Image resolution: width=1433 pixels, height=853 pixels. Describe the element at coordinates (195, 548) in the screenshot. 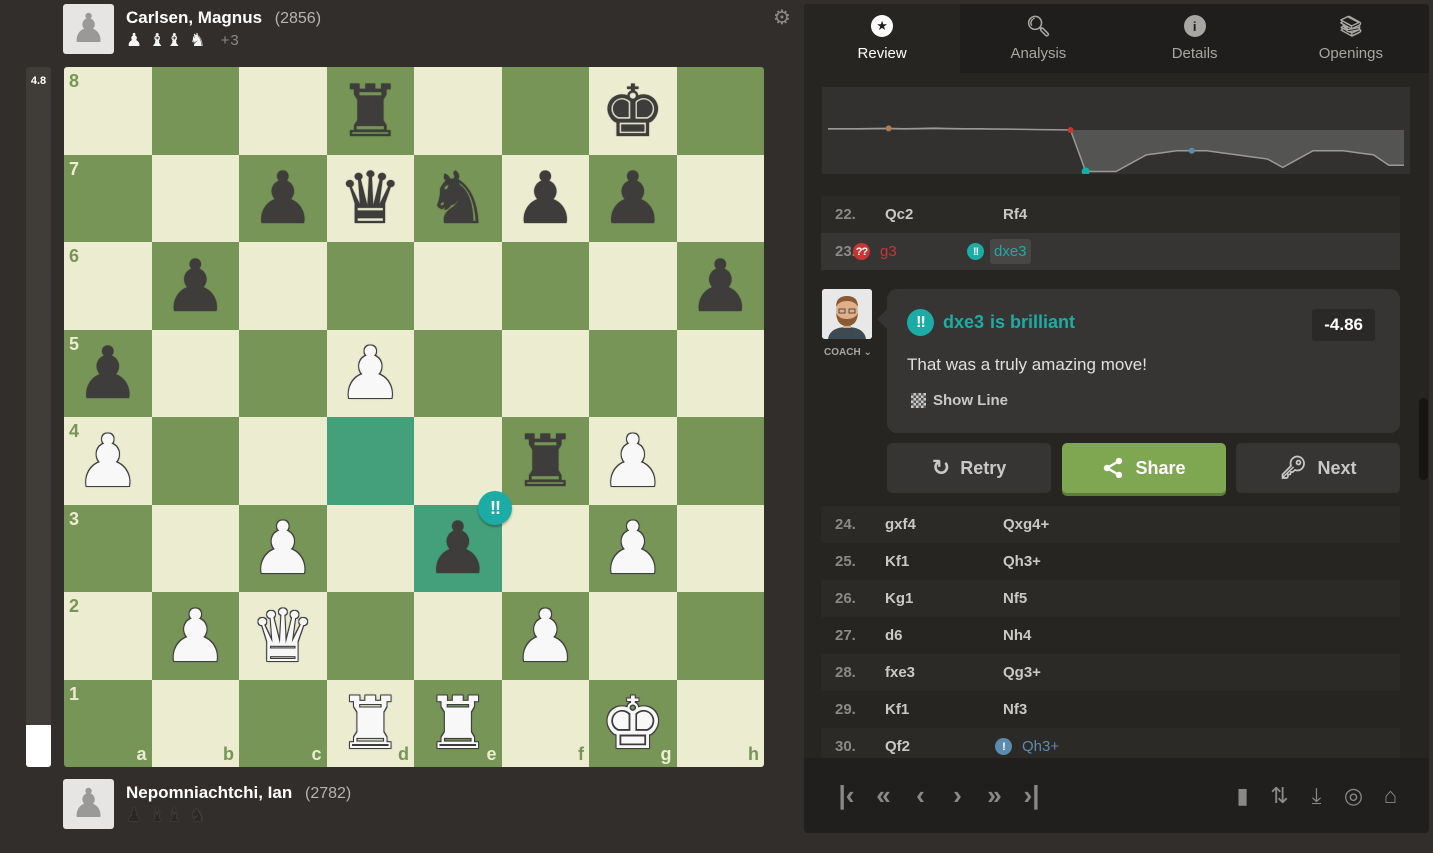

I see `square-b3` at that location.